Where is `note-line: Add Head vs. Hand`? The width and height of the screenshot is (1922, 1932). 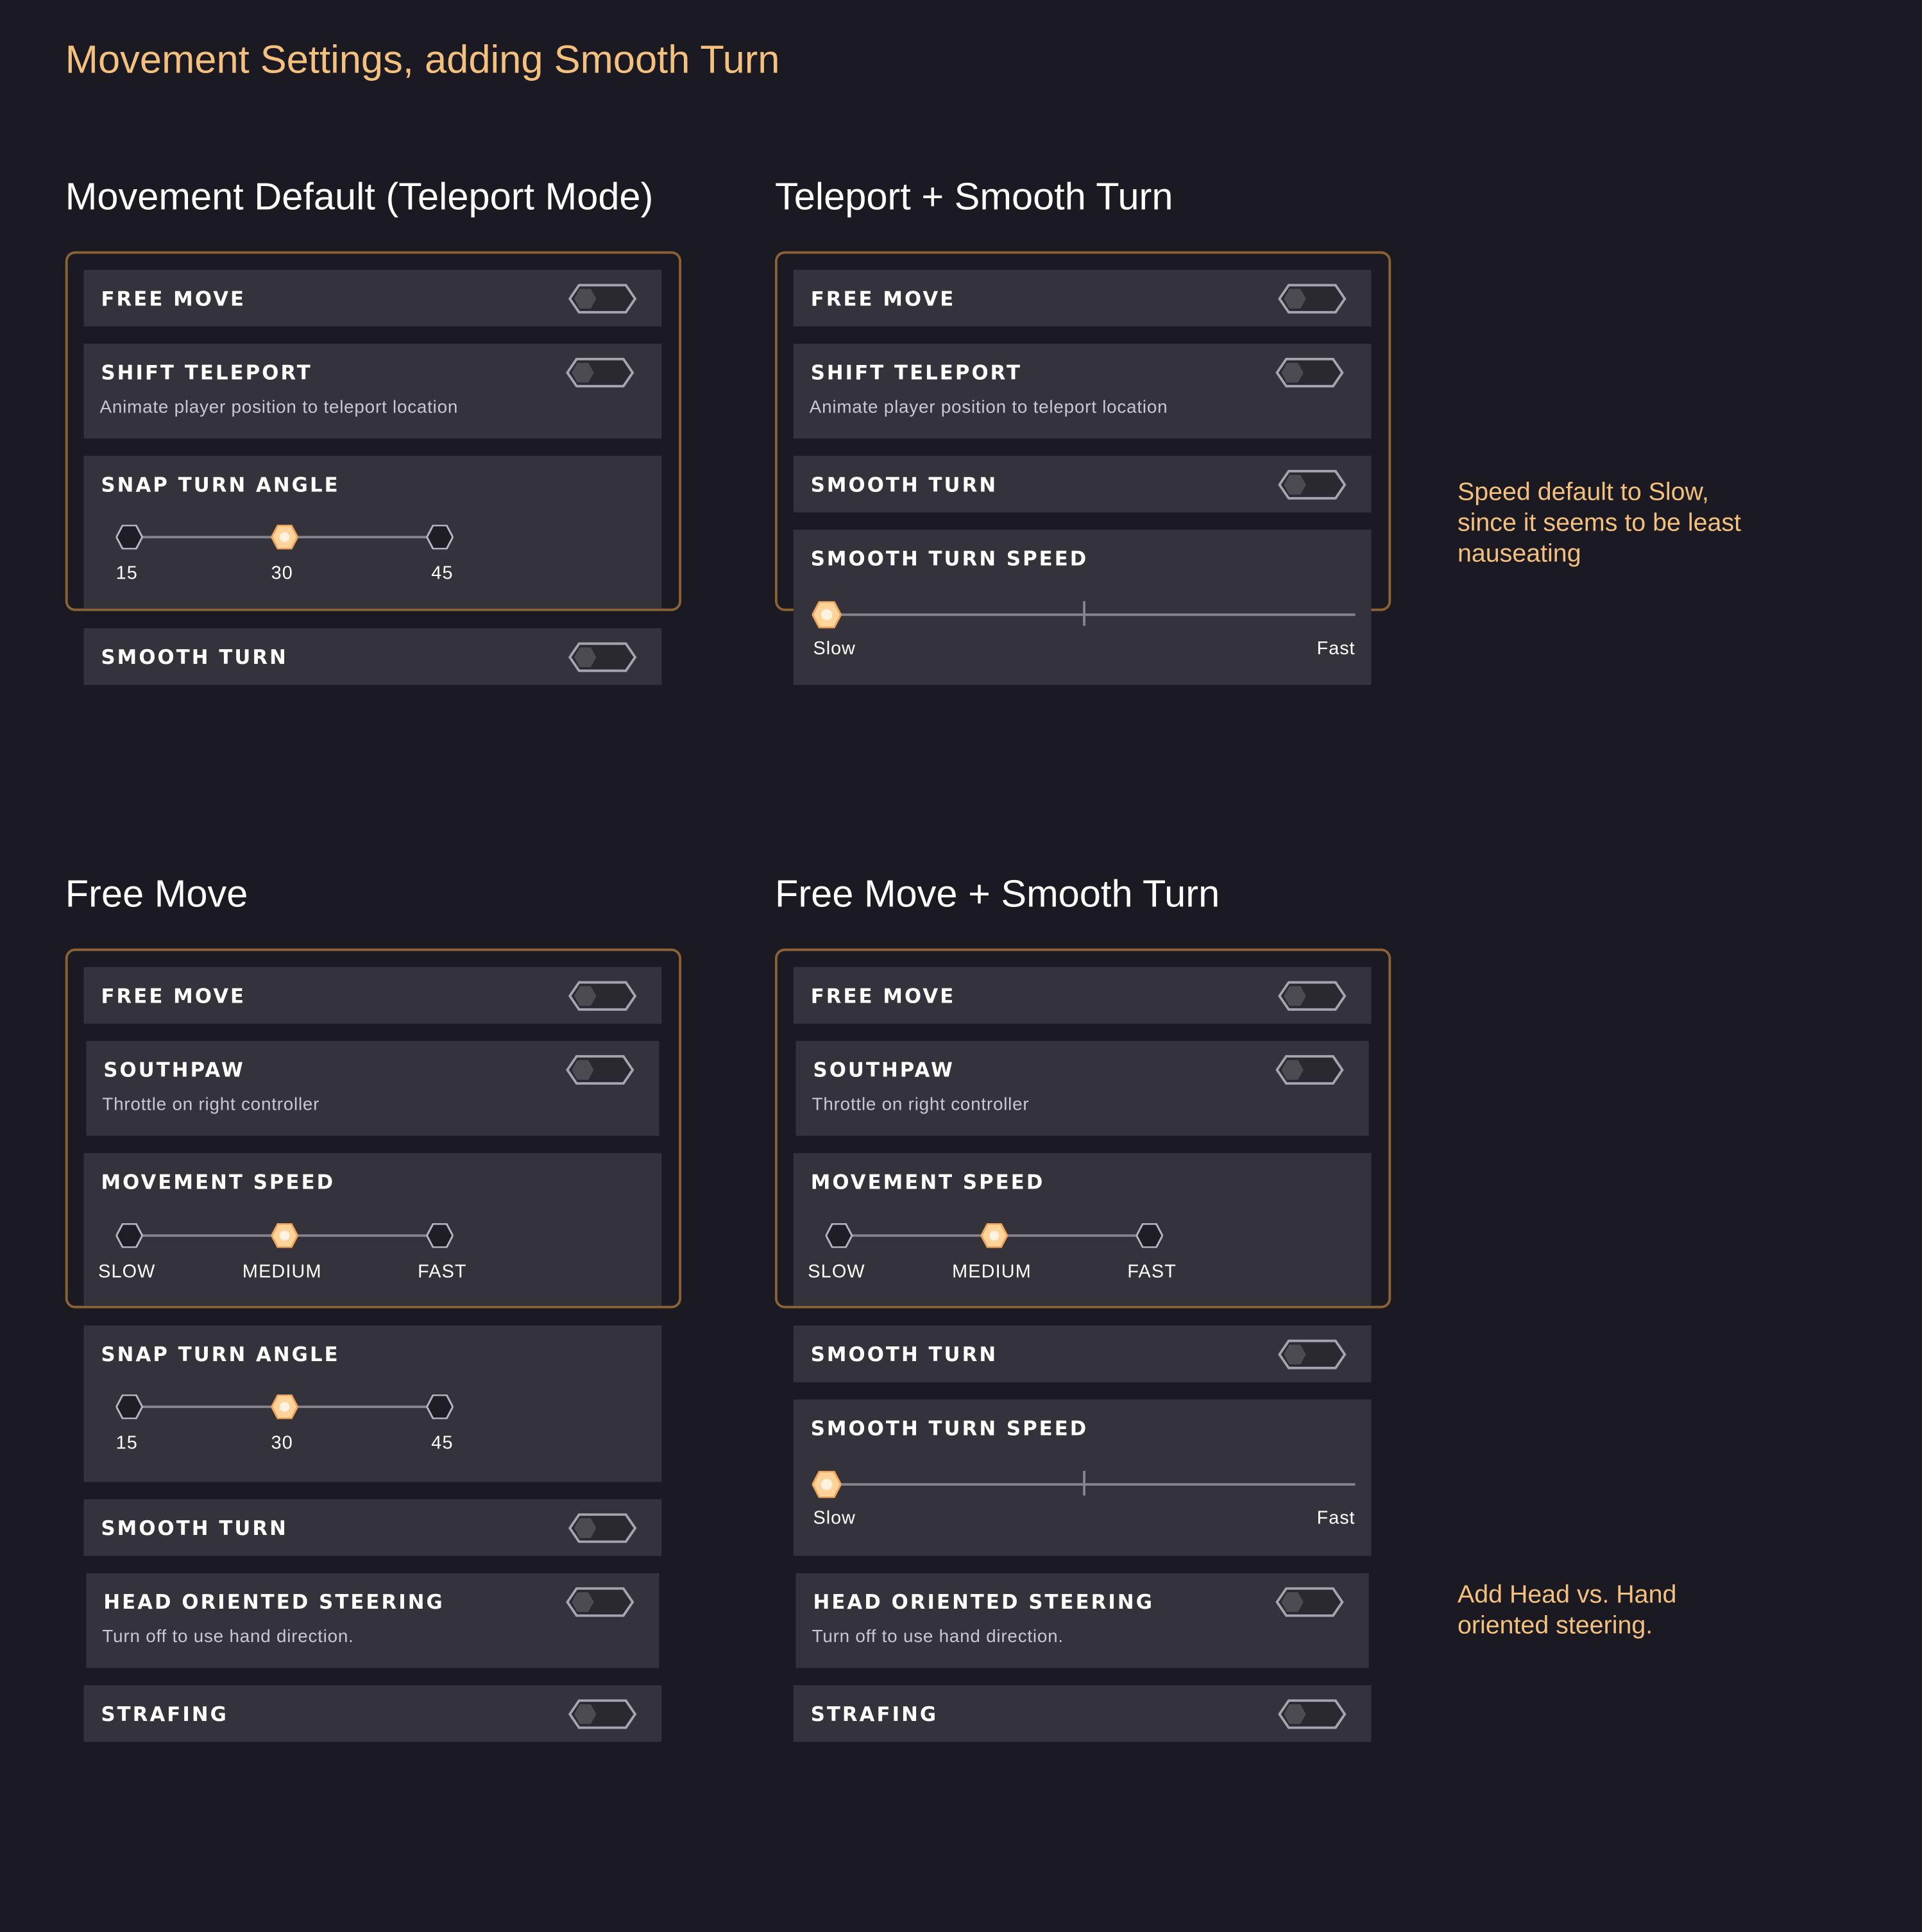 note-line: Add Head vs. Hand is located at coordinates (1567, 1594).